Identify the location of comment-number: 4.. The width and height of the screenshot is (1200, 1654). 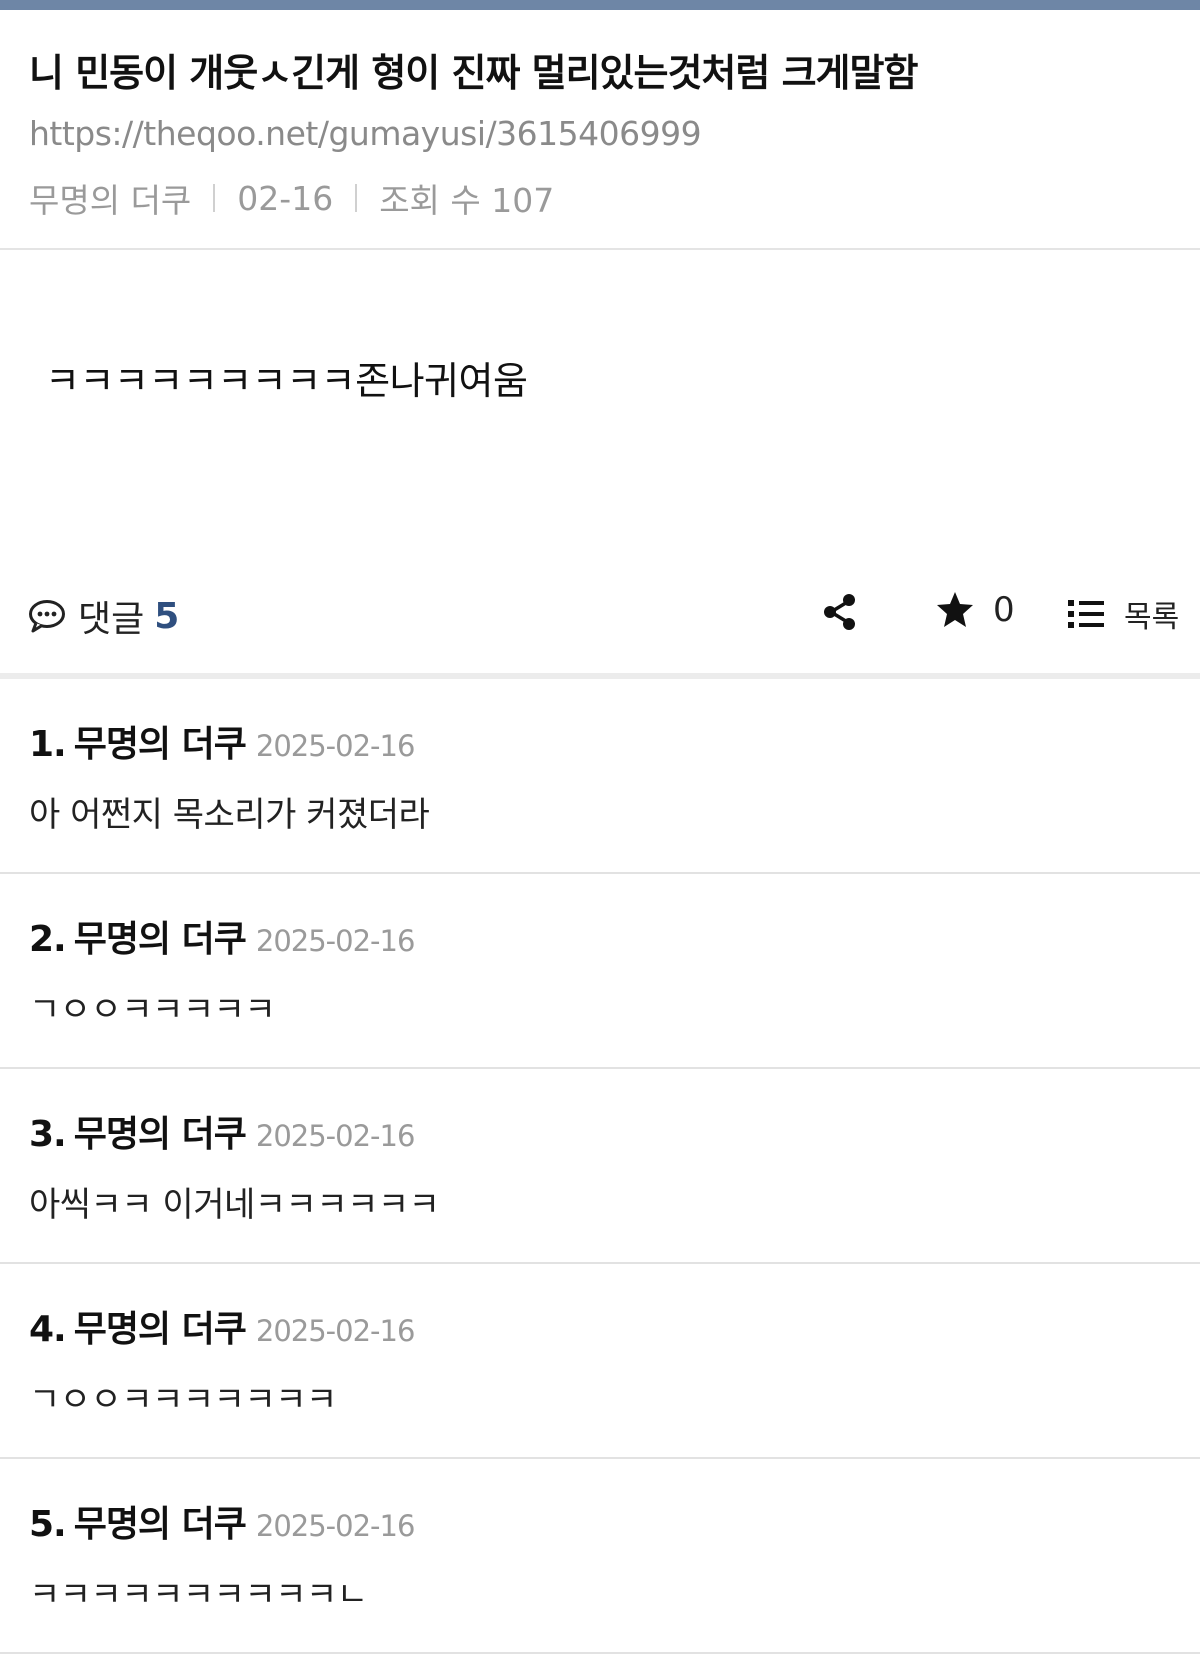
(48, 1329).